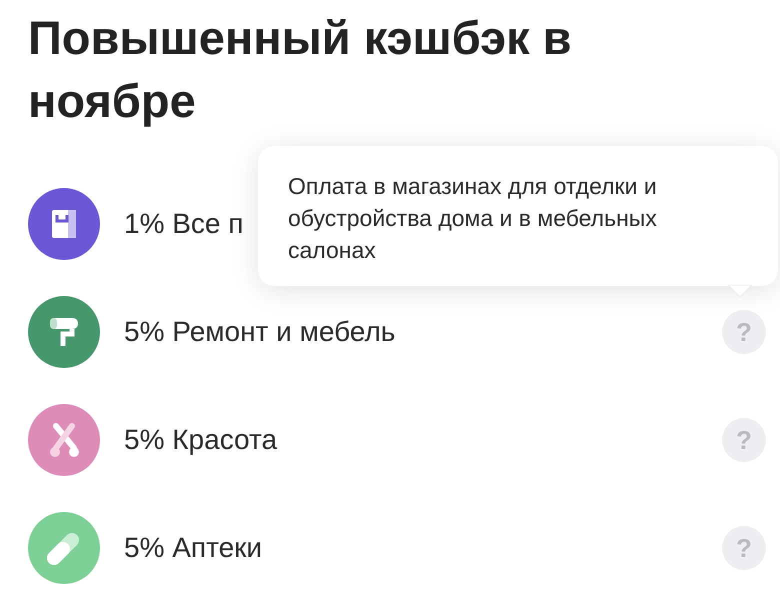 The image size is (780, 600). I want to click on category-label: 5% Красота, so click(201, 440).